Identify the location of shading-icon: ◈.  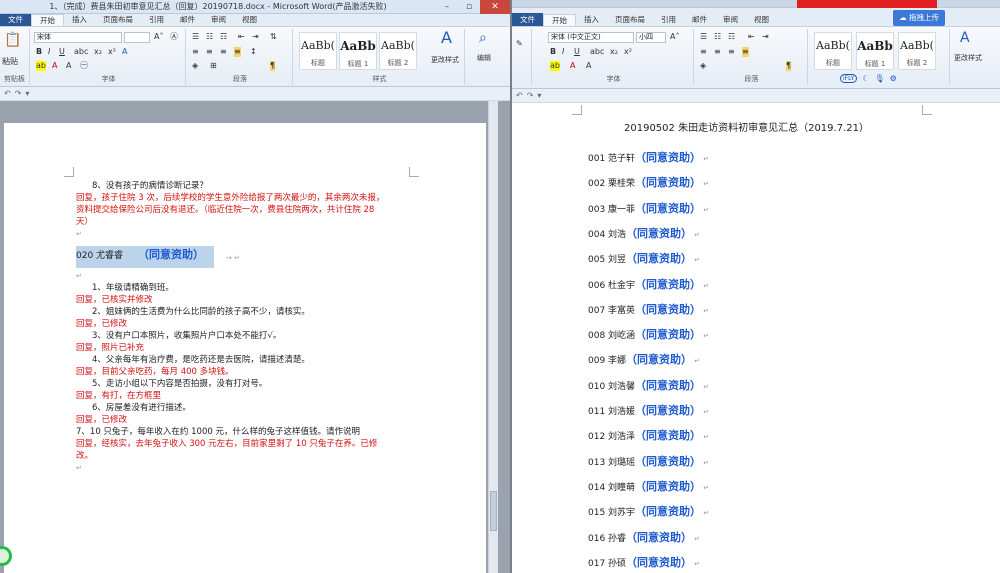
(195, 66).